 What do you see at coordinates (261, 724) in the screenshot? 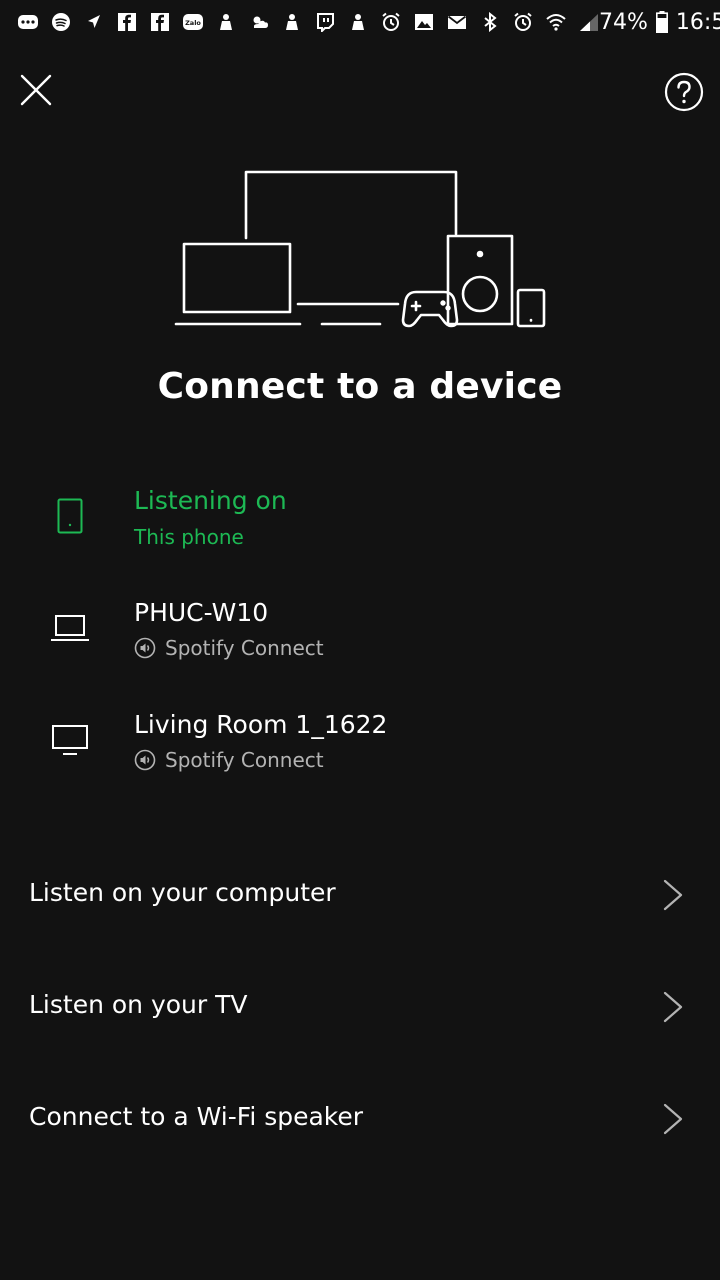
I see `device-name: Living Room 1_1622` at bounding box center [261, 724].